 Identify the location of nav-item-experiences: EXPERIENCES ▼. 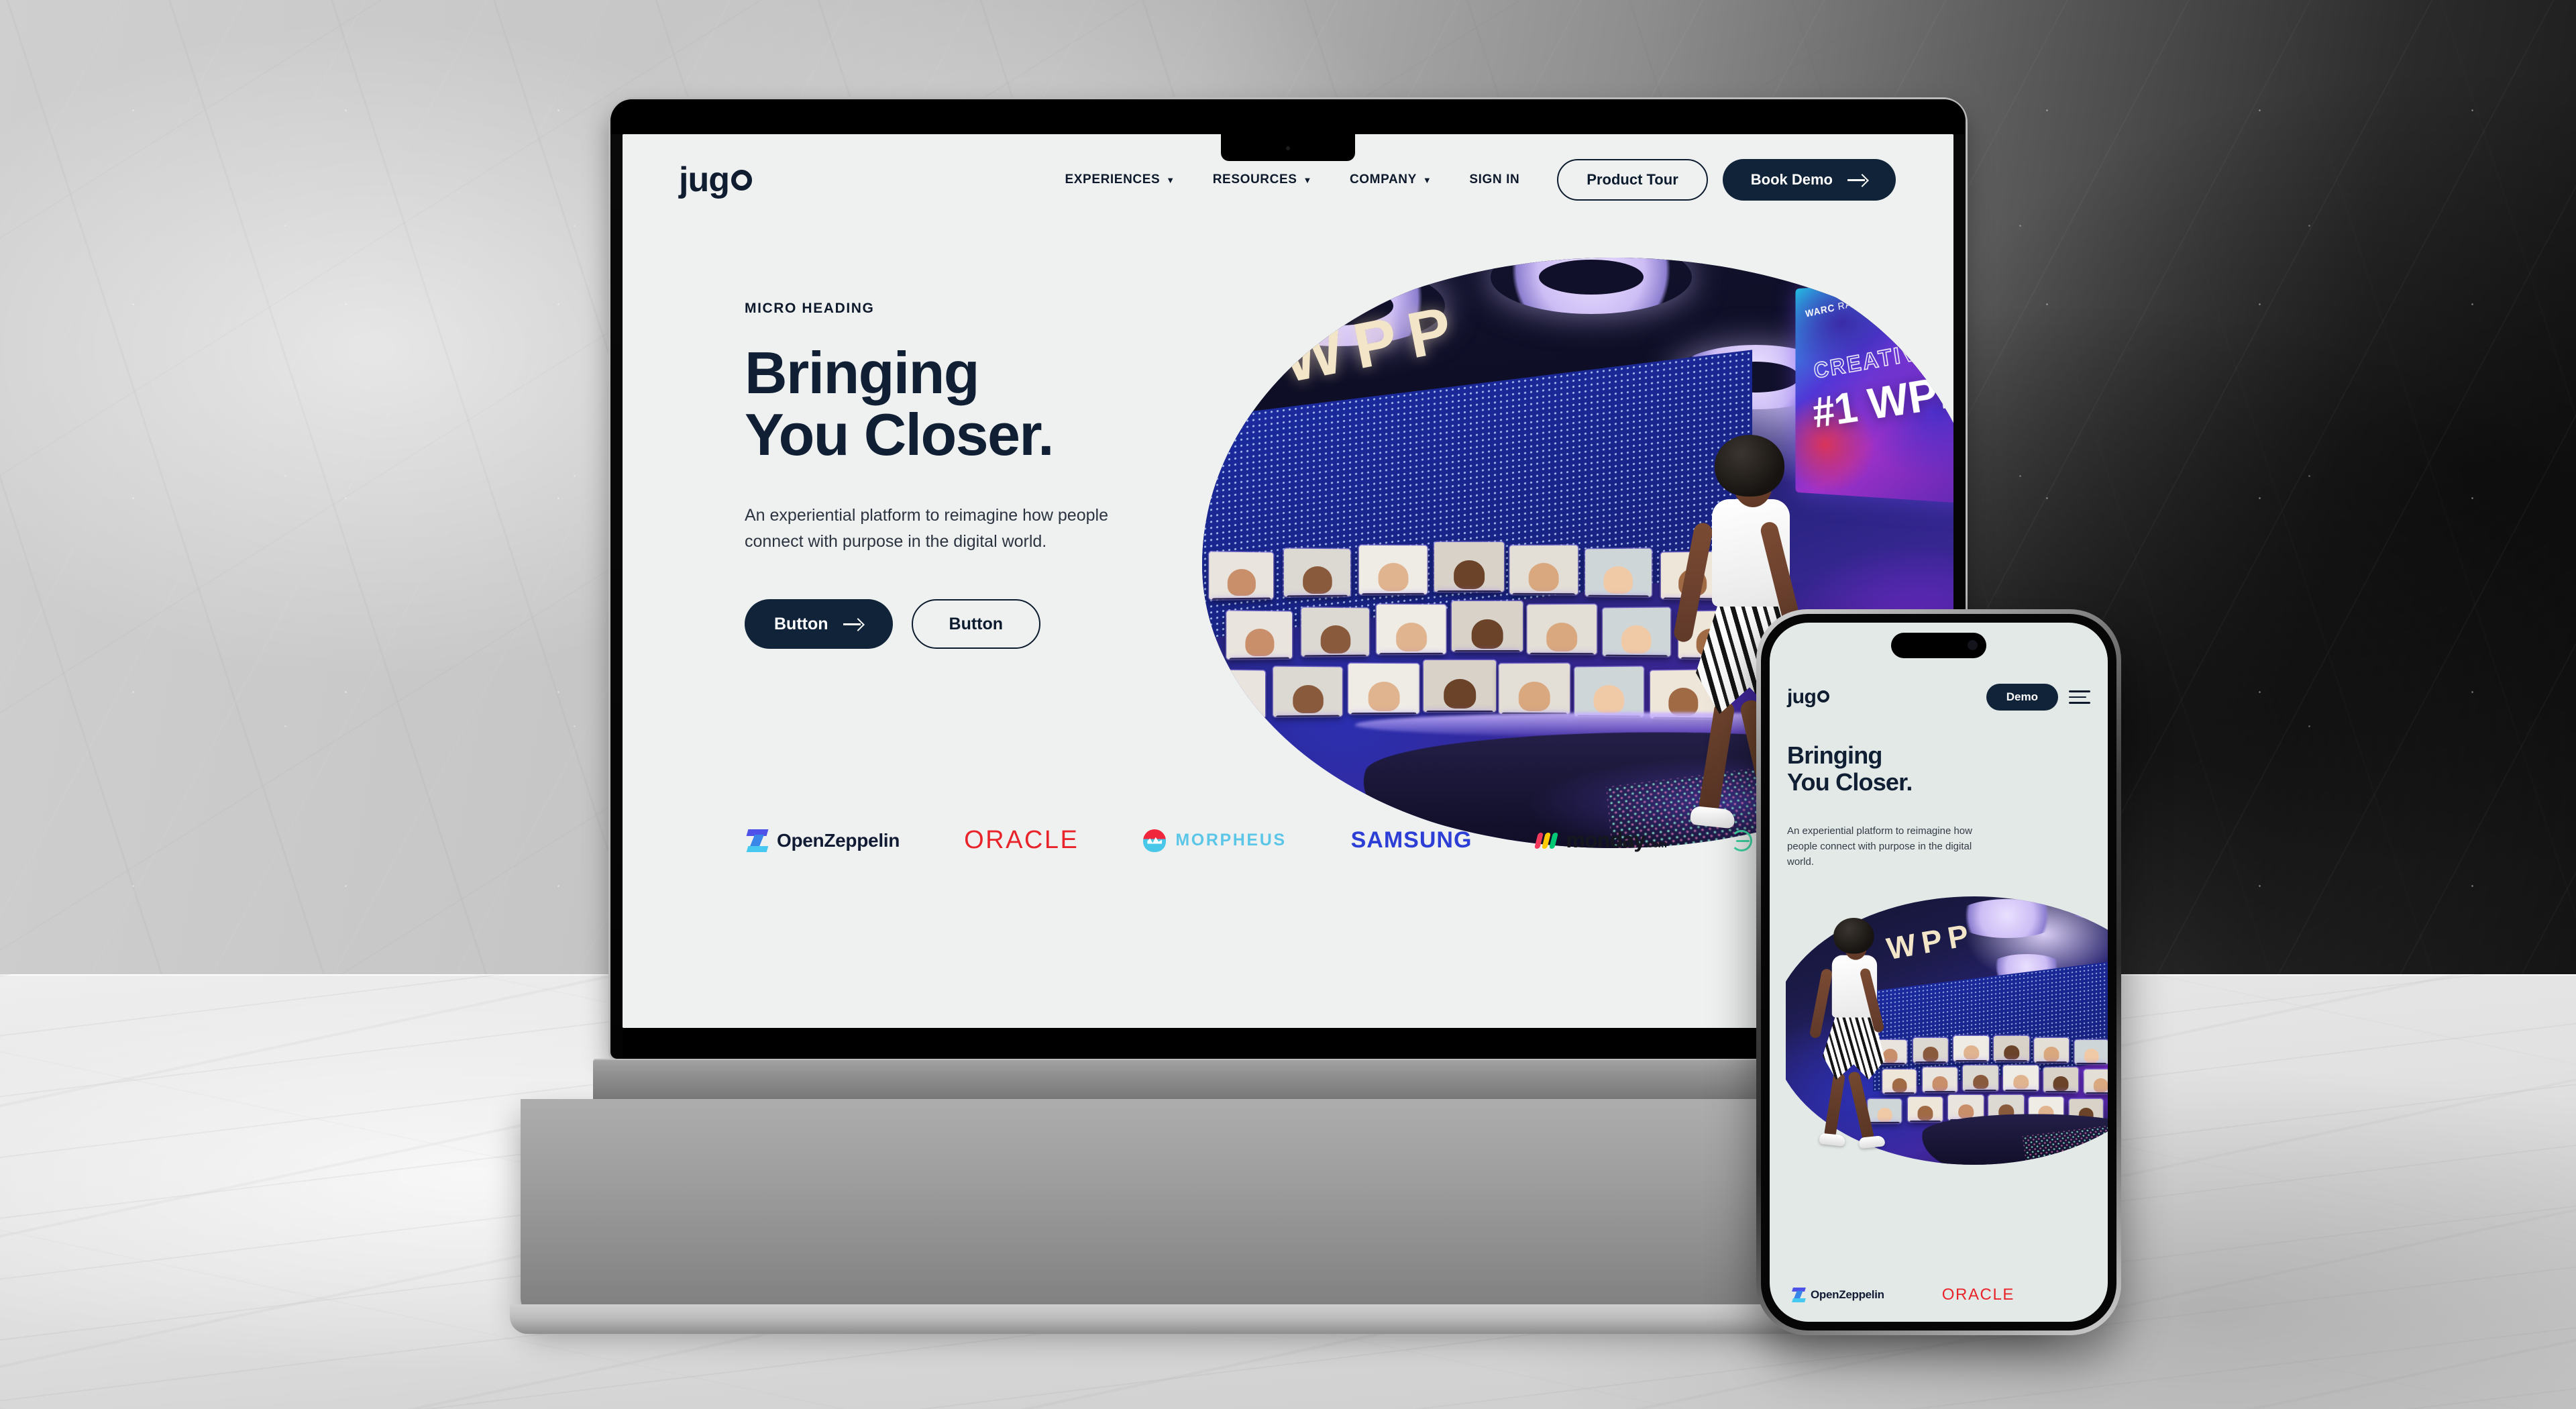
(1120, 179).